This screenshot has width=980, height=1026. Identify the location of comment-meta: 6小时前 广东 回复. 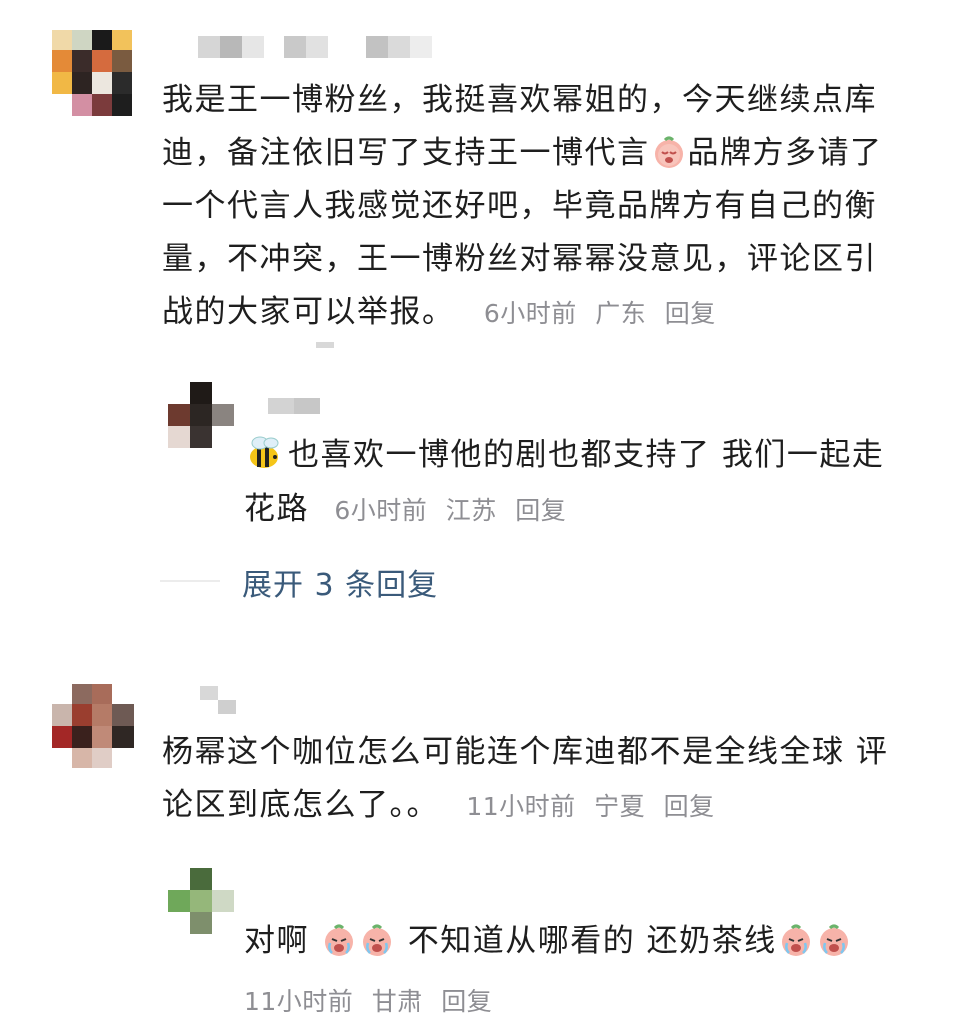
(605, 313).